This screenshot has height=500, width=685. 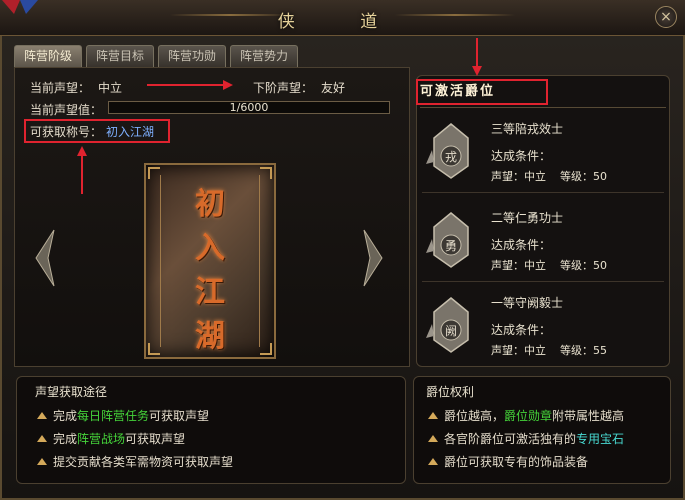 I want to click on rank-seal-icon: 勇, so click(x=447, y=240).